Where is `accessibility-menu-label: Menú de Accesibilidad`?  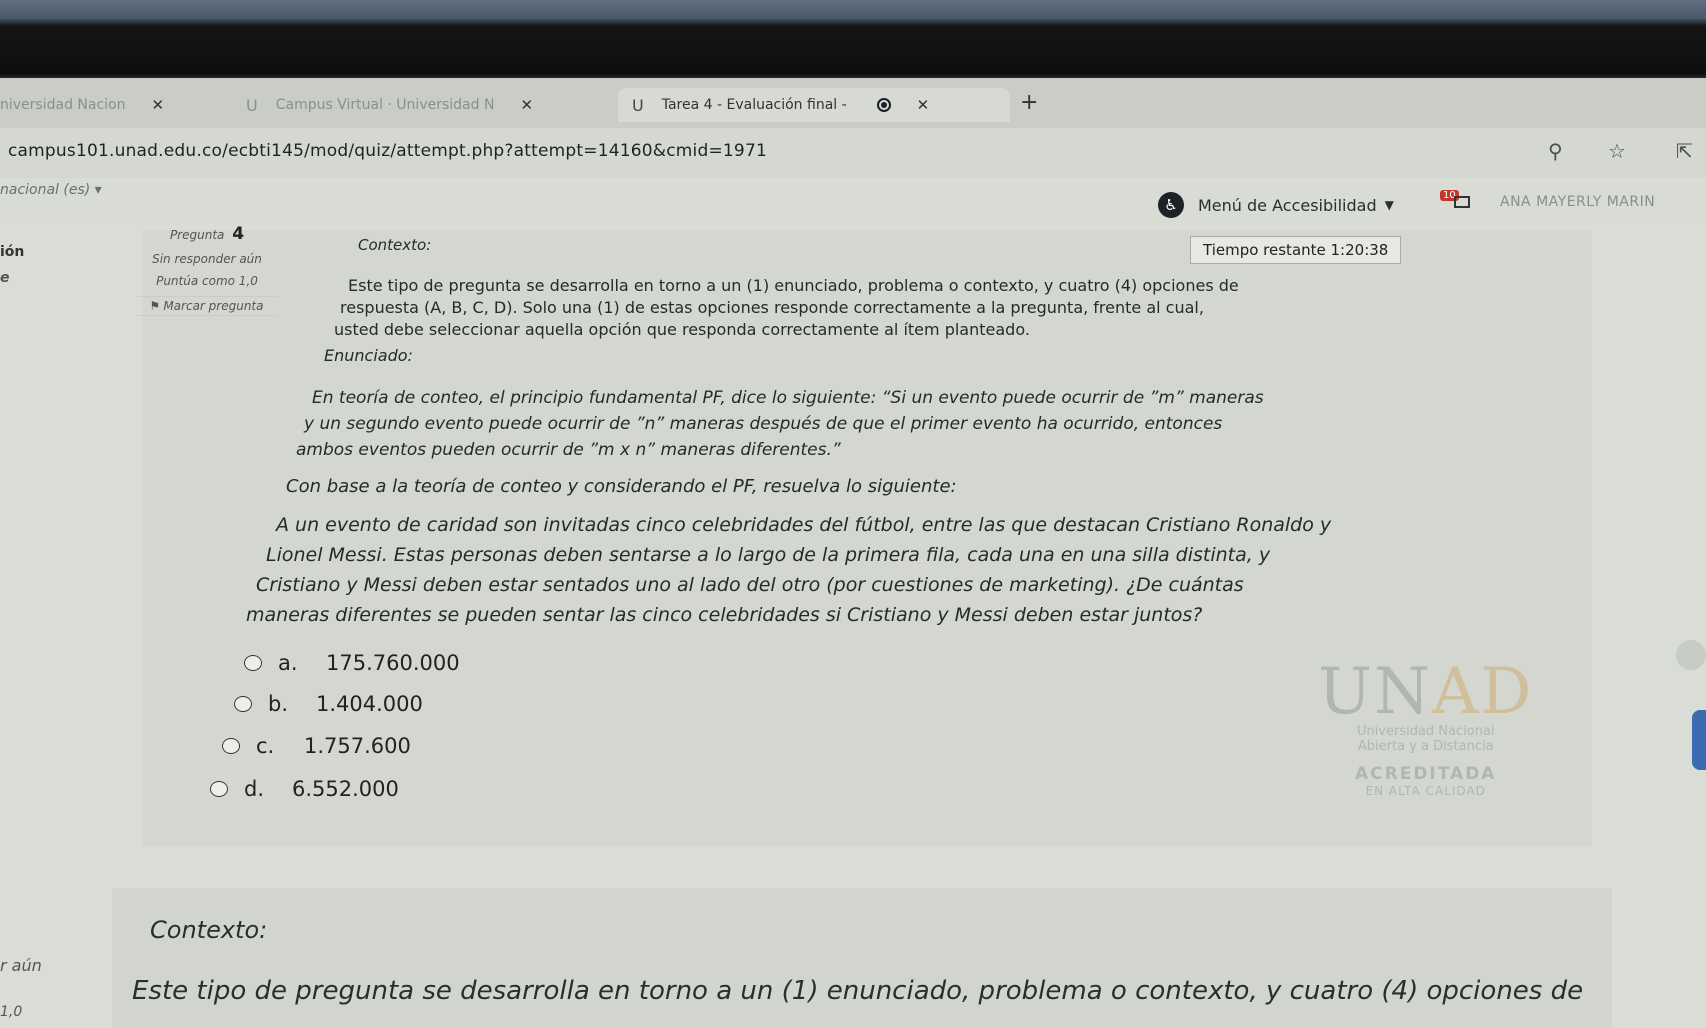
accessibility-menu-label: Menú de Accesibilidad is located at coordinates (1287, 205).